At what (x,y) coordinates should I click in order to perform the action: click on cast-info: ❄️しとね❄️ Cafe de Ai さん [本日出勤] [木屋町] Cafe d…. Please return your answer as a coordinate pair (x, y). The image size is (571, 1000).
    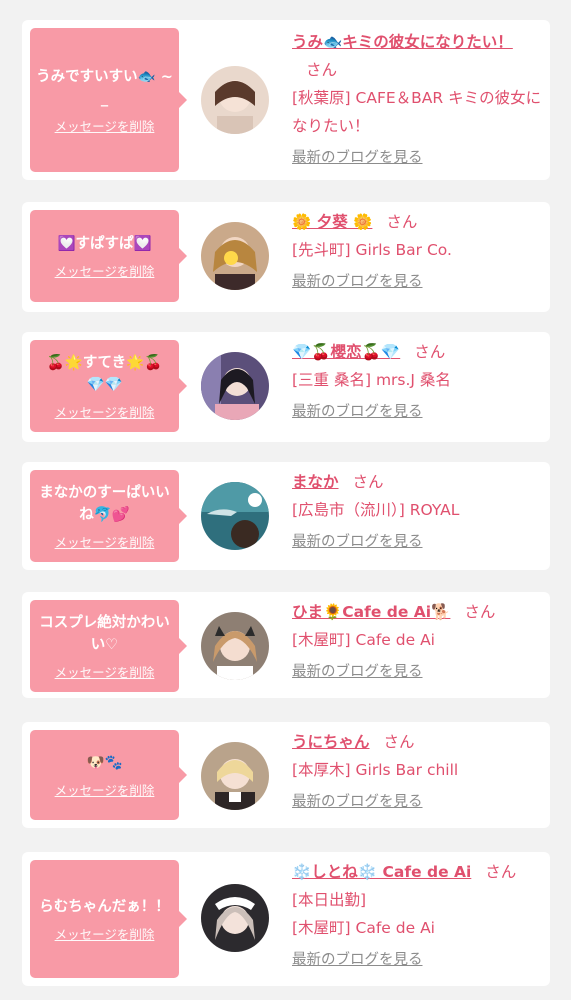
    Looking at the image, I should click on (417, 913).